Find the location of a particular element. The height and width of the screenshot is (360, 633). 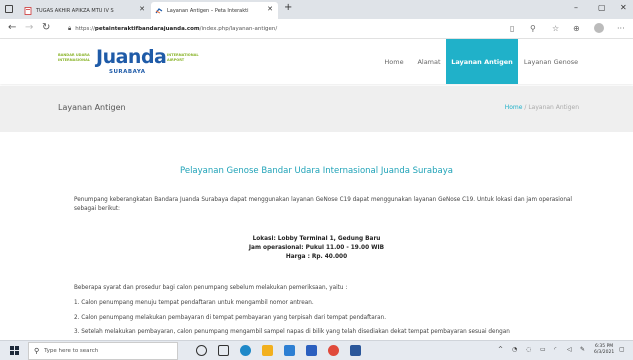

nav-layanan-genose: Layanan Genose is located at coordinates (551, 61).